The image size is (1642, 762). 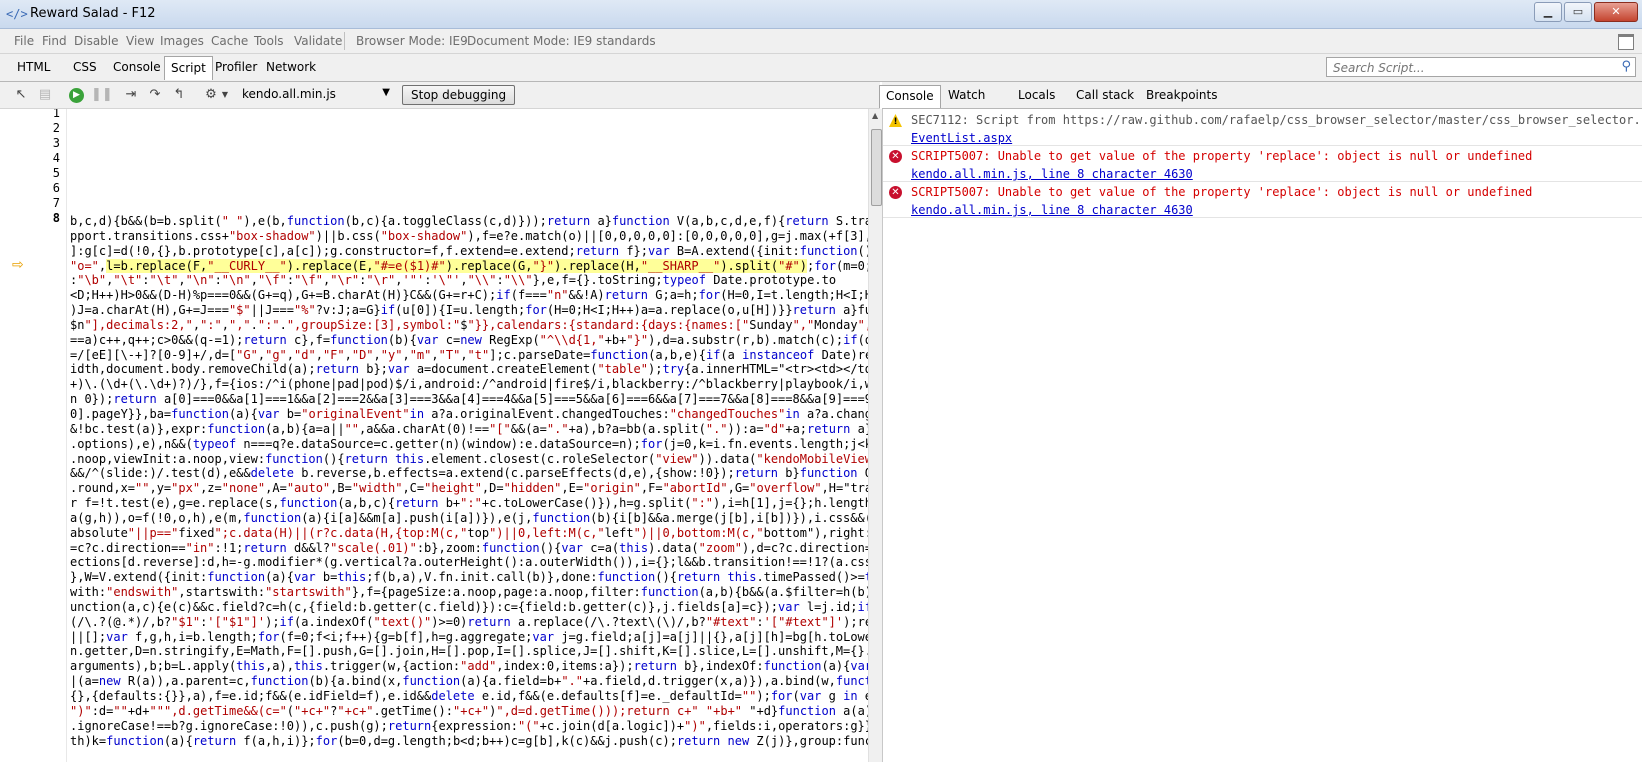 What do you see at coordinates (24, 41) in the screenshot?
I see `menu-file: File` at bounding box center [24, 41].